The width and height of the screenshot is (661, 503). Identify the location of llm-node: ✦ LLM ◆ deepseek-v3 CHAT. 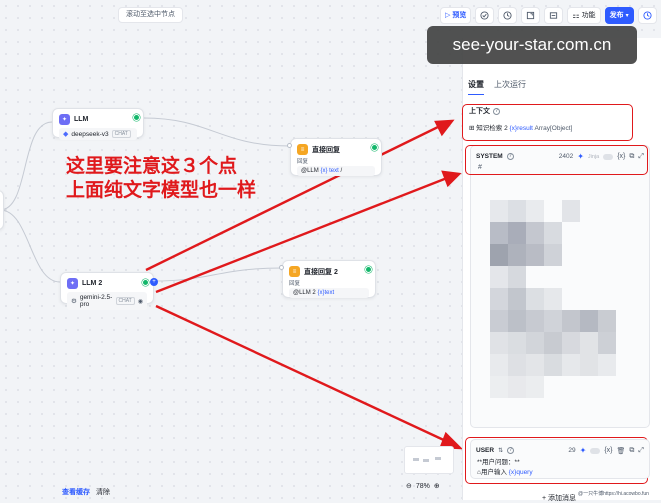
(98, 124).